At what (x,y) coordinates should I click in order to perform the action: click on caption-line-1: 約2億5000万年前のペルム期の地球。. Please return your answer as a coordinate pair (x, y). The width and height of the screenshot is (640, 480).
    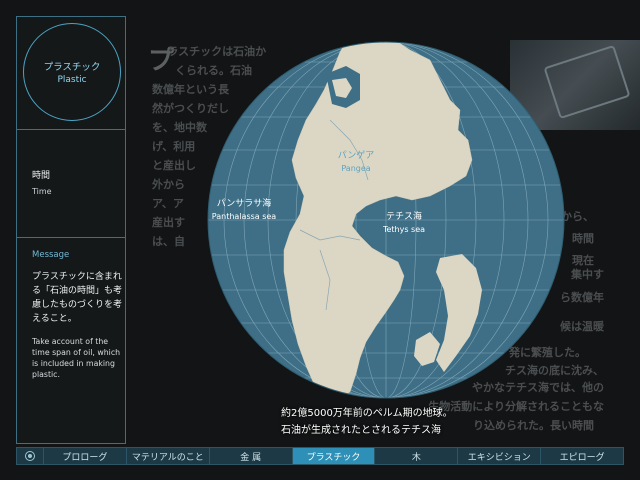
    Looking at the image, I should click on (367, 413).